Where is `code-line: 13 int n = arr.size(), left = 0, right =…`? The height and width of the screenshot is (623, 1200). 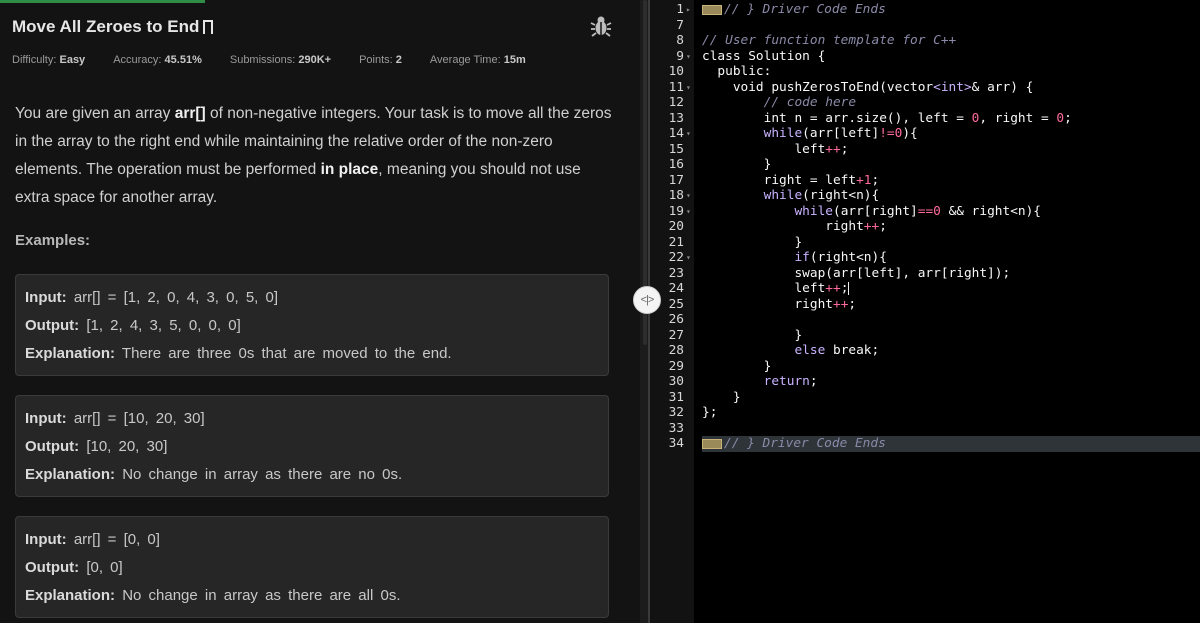 code-line: 13 int n = arr.size(), left = 0, right =… is located at coordinates (925, 119).